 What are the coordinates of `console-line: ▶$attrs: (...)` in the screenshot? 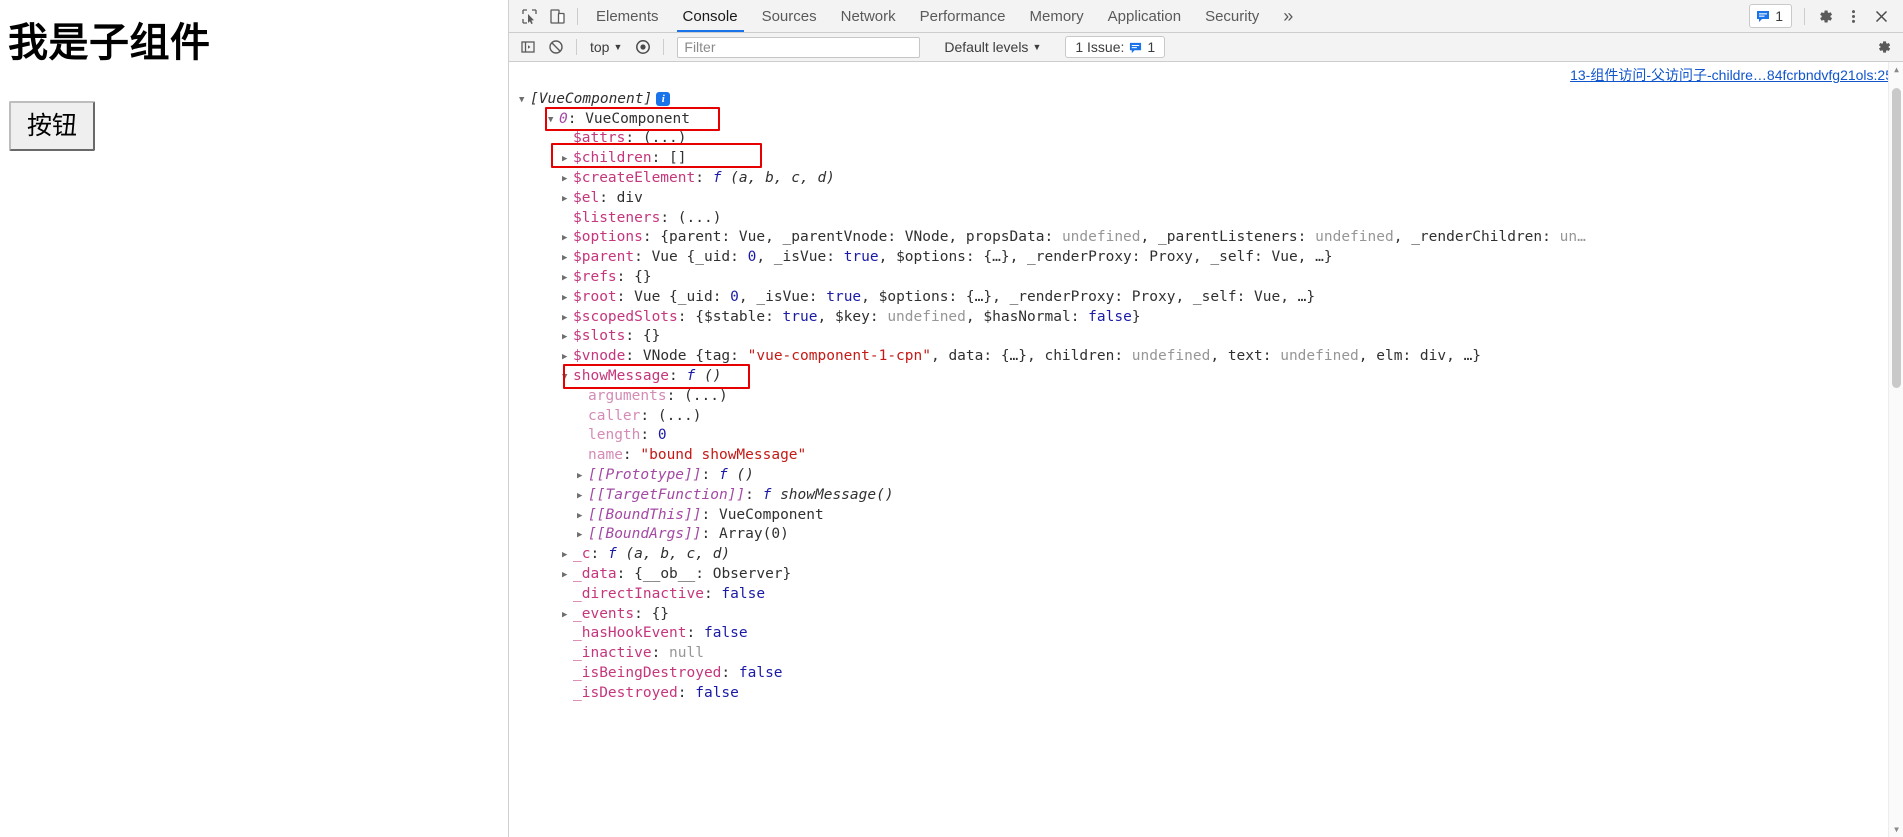 It's located at (1211, 139).